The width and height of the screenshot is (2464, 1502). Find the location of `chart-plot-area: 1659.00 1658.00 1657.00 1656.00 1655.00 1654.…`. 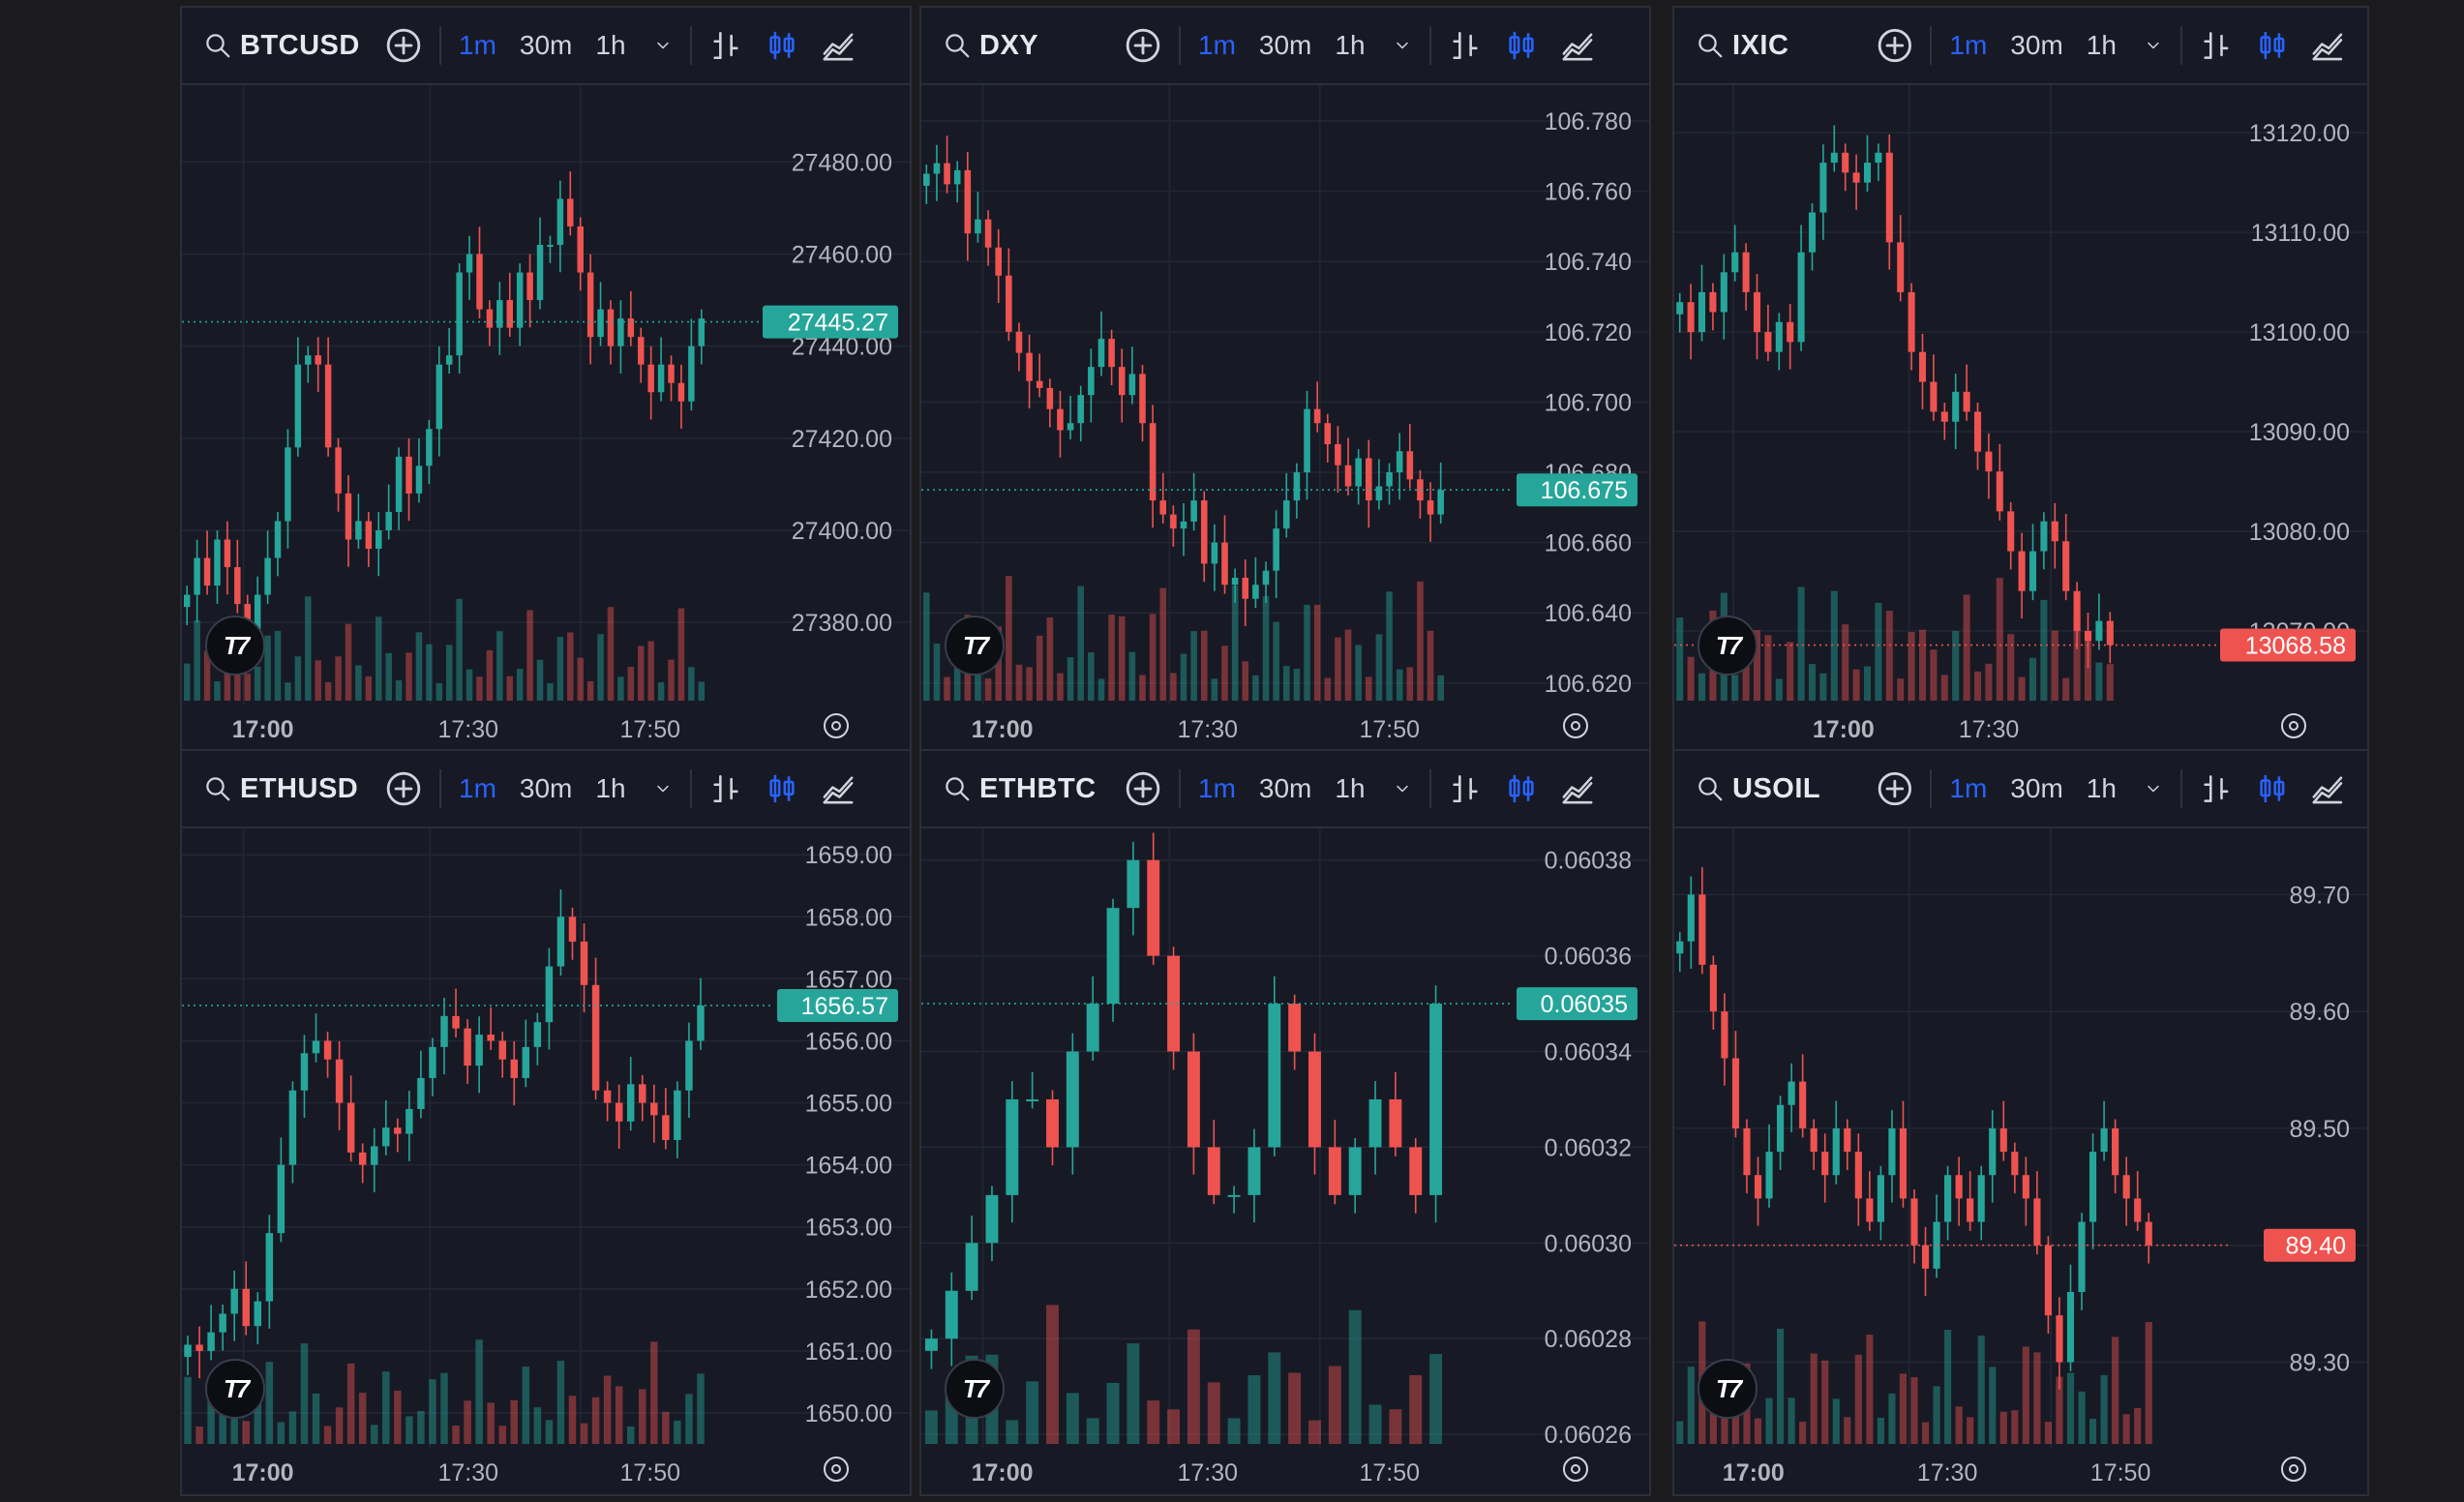

chart-plot-area: 1659.00 1658.00 1657.00 1656.00 1655.00 1654.… is located at coordinates (546, 1161).